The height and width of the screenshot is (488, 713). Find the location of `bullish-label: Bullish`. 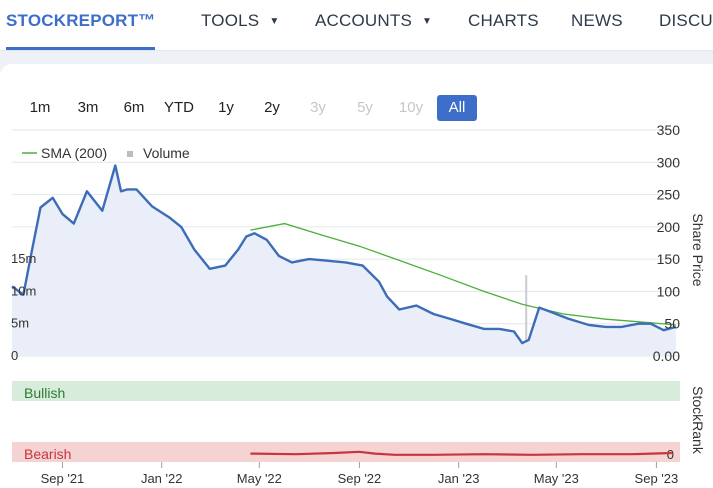

bullish-label: Bullish is located at coordinates (44, 393).